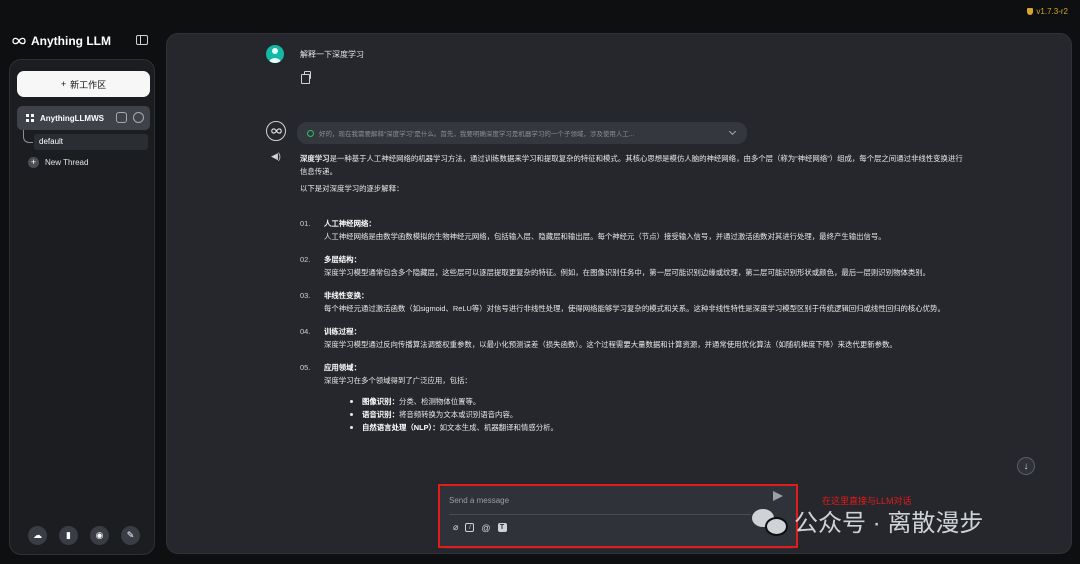  I want to click on list-number: 05., so click(305, 367).